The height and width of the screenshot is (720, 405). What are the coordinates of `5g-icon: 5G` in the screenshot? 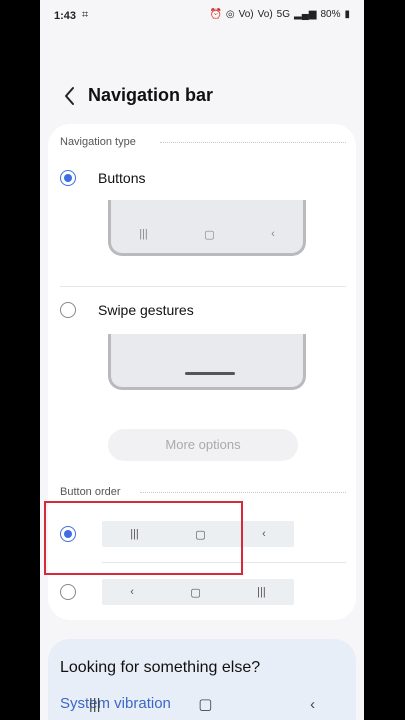 It's located at (283, 14).